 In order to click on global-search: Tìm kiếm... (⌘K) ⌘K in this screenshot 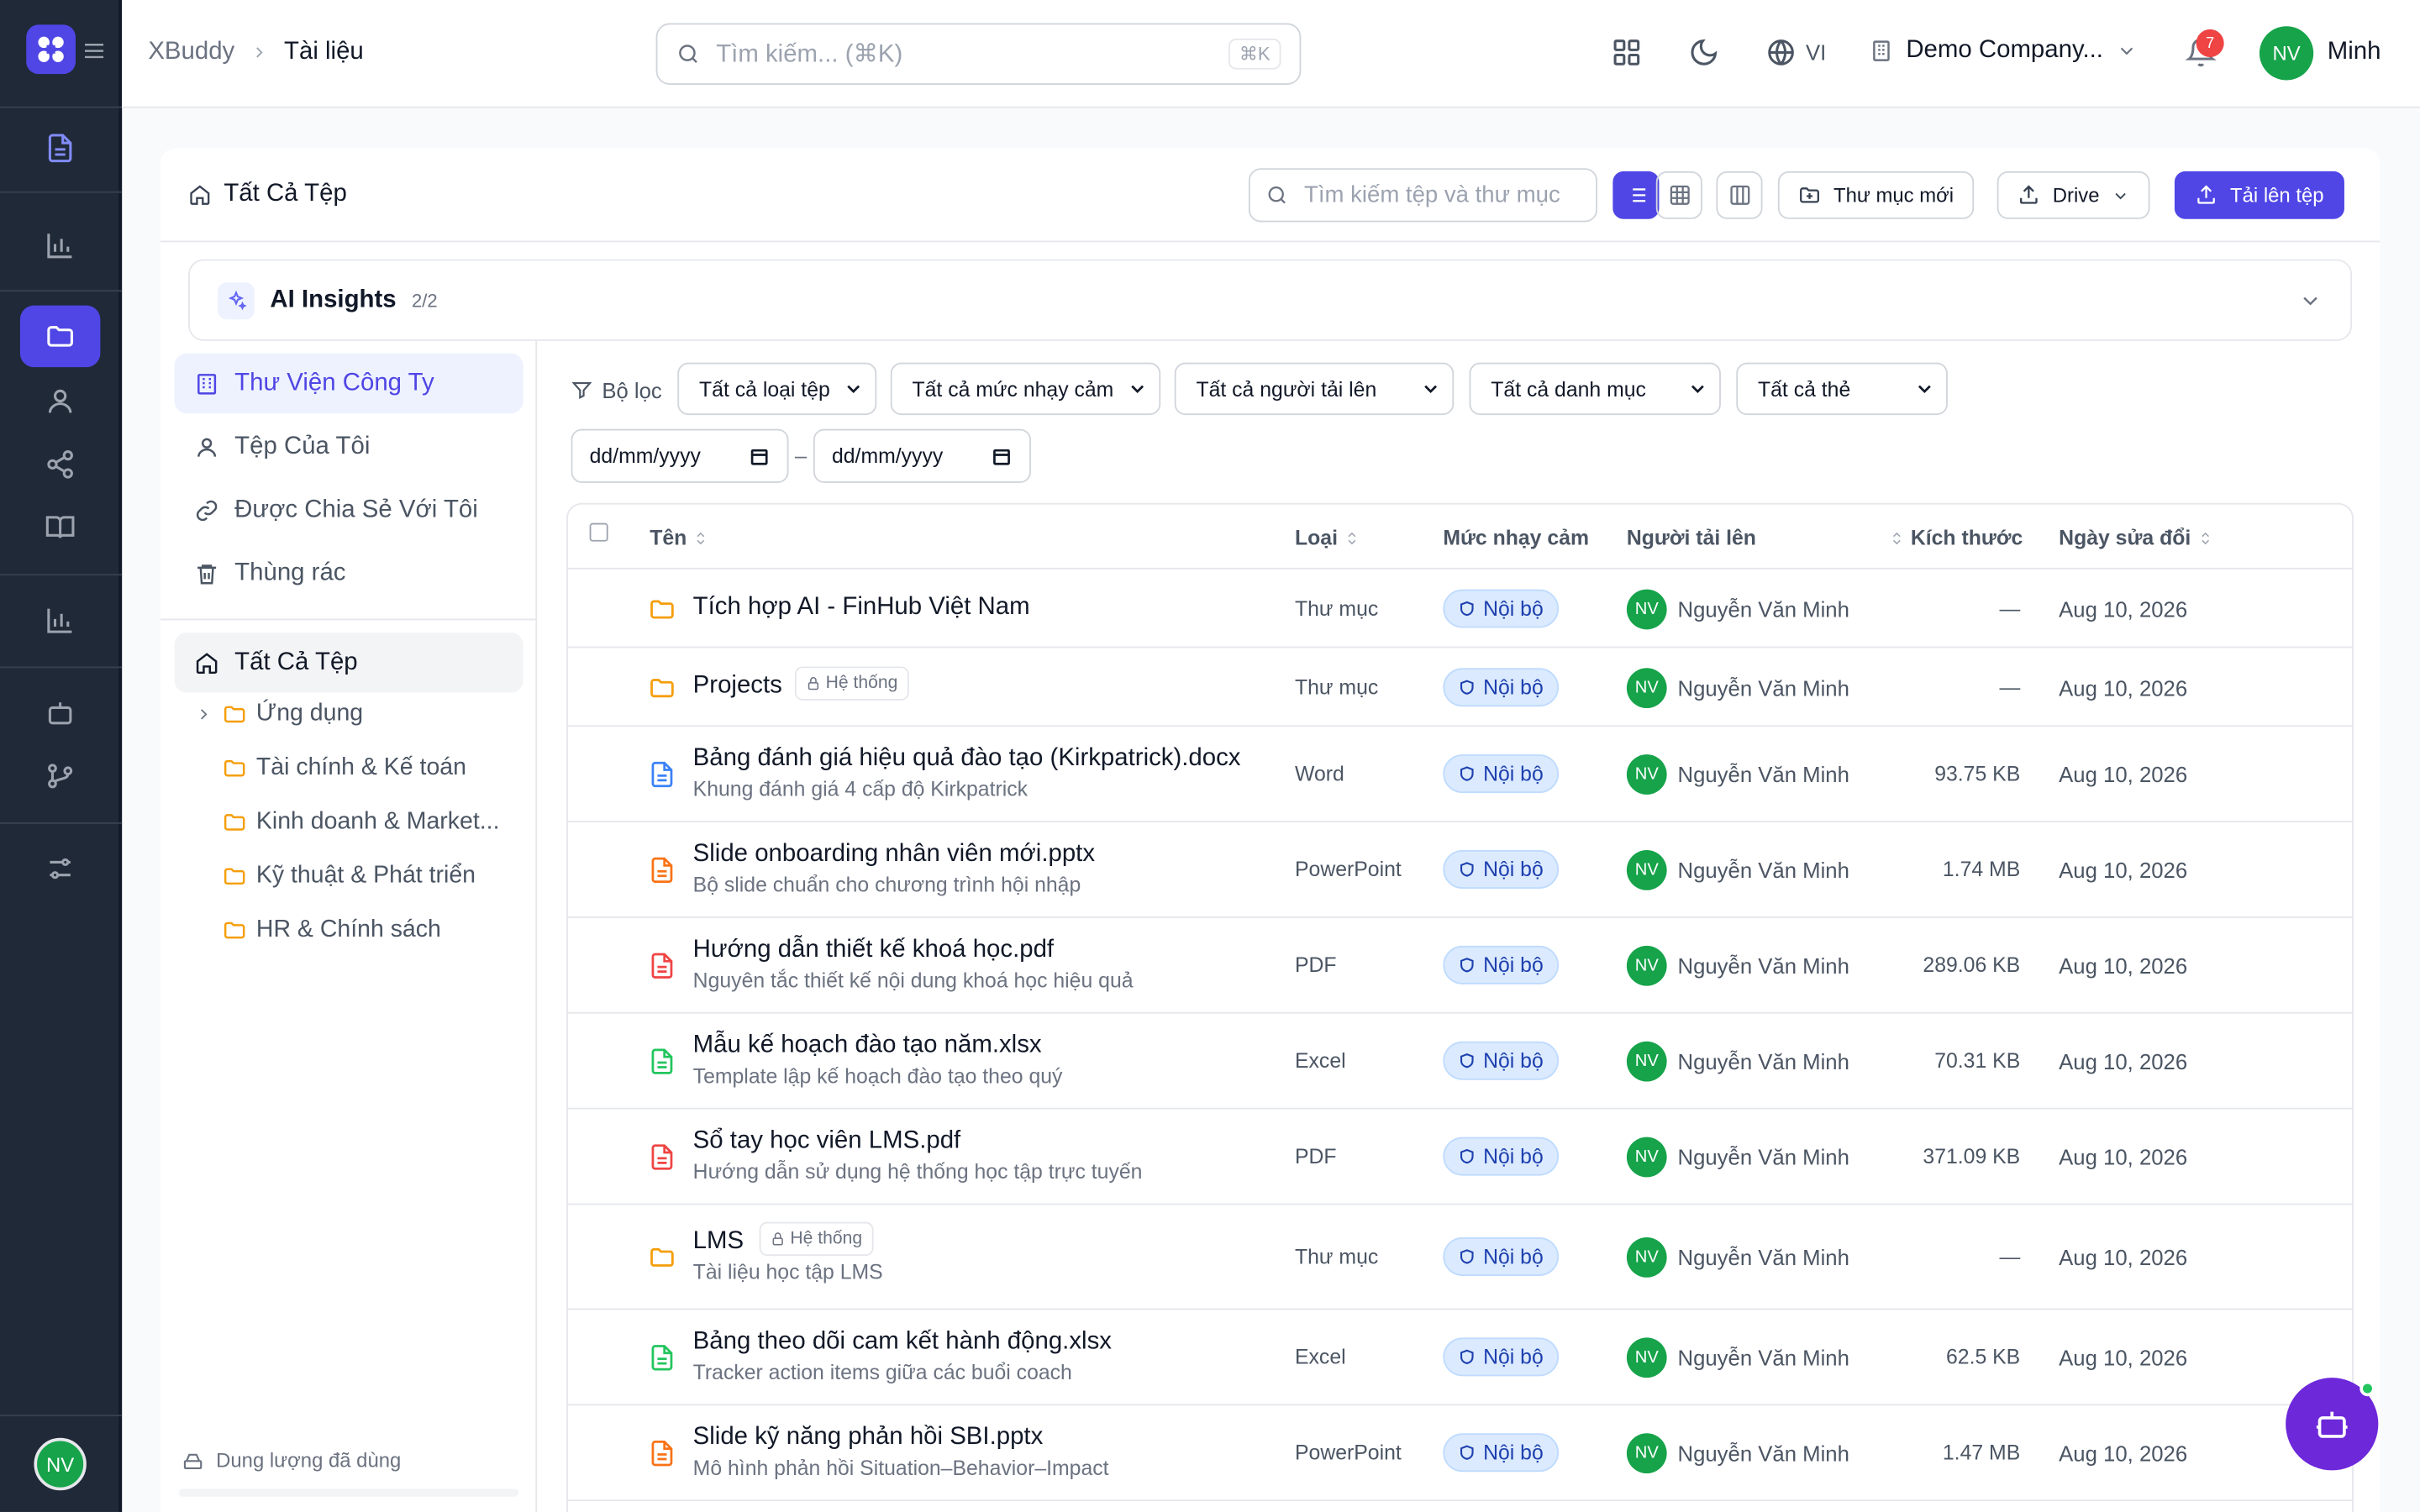, I will do `click(978, 54)`.